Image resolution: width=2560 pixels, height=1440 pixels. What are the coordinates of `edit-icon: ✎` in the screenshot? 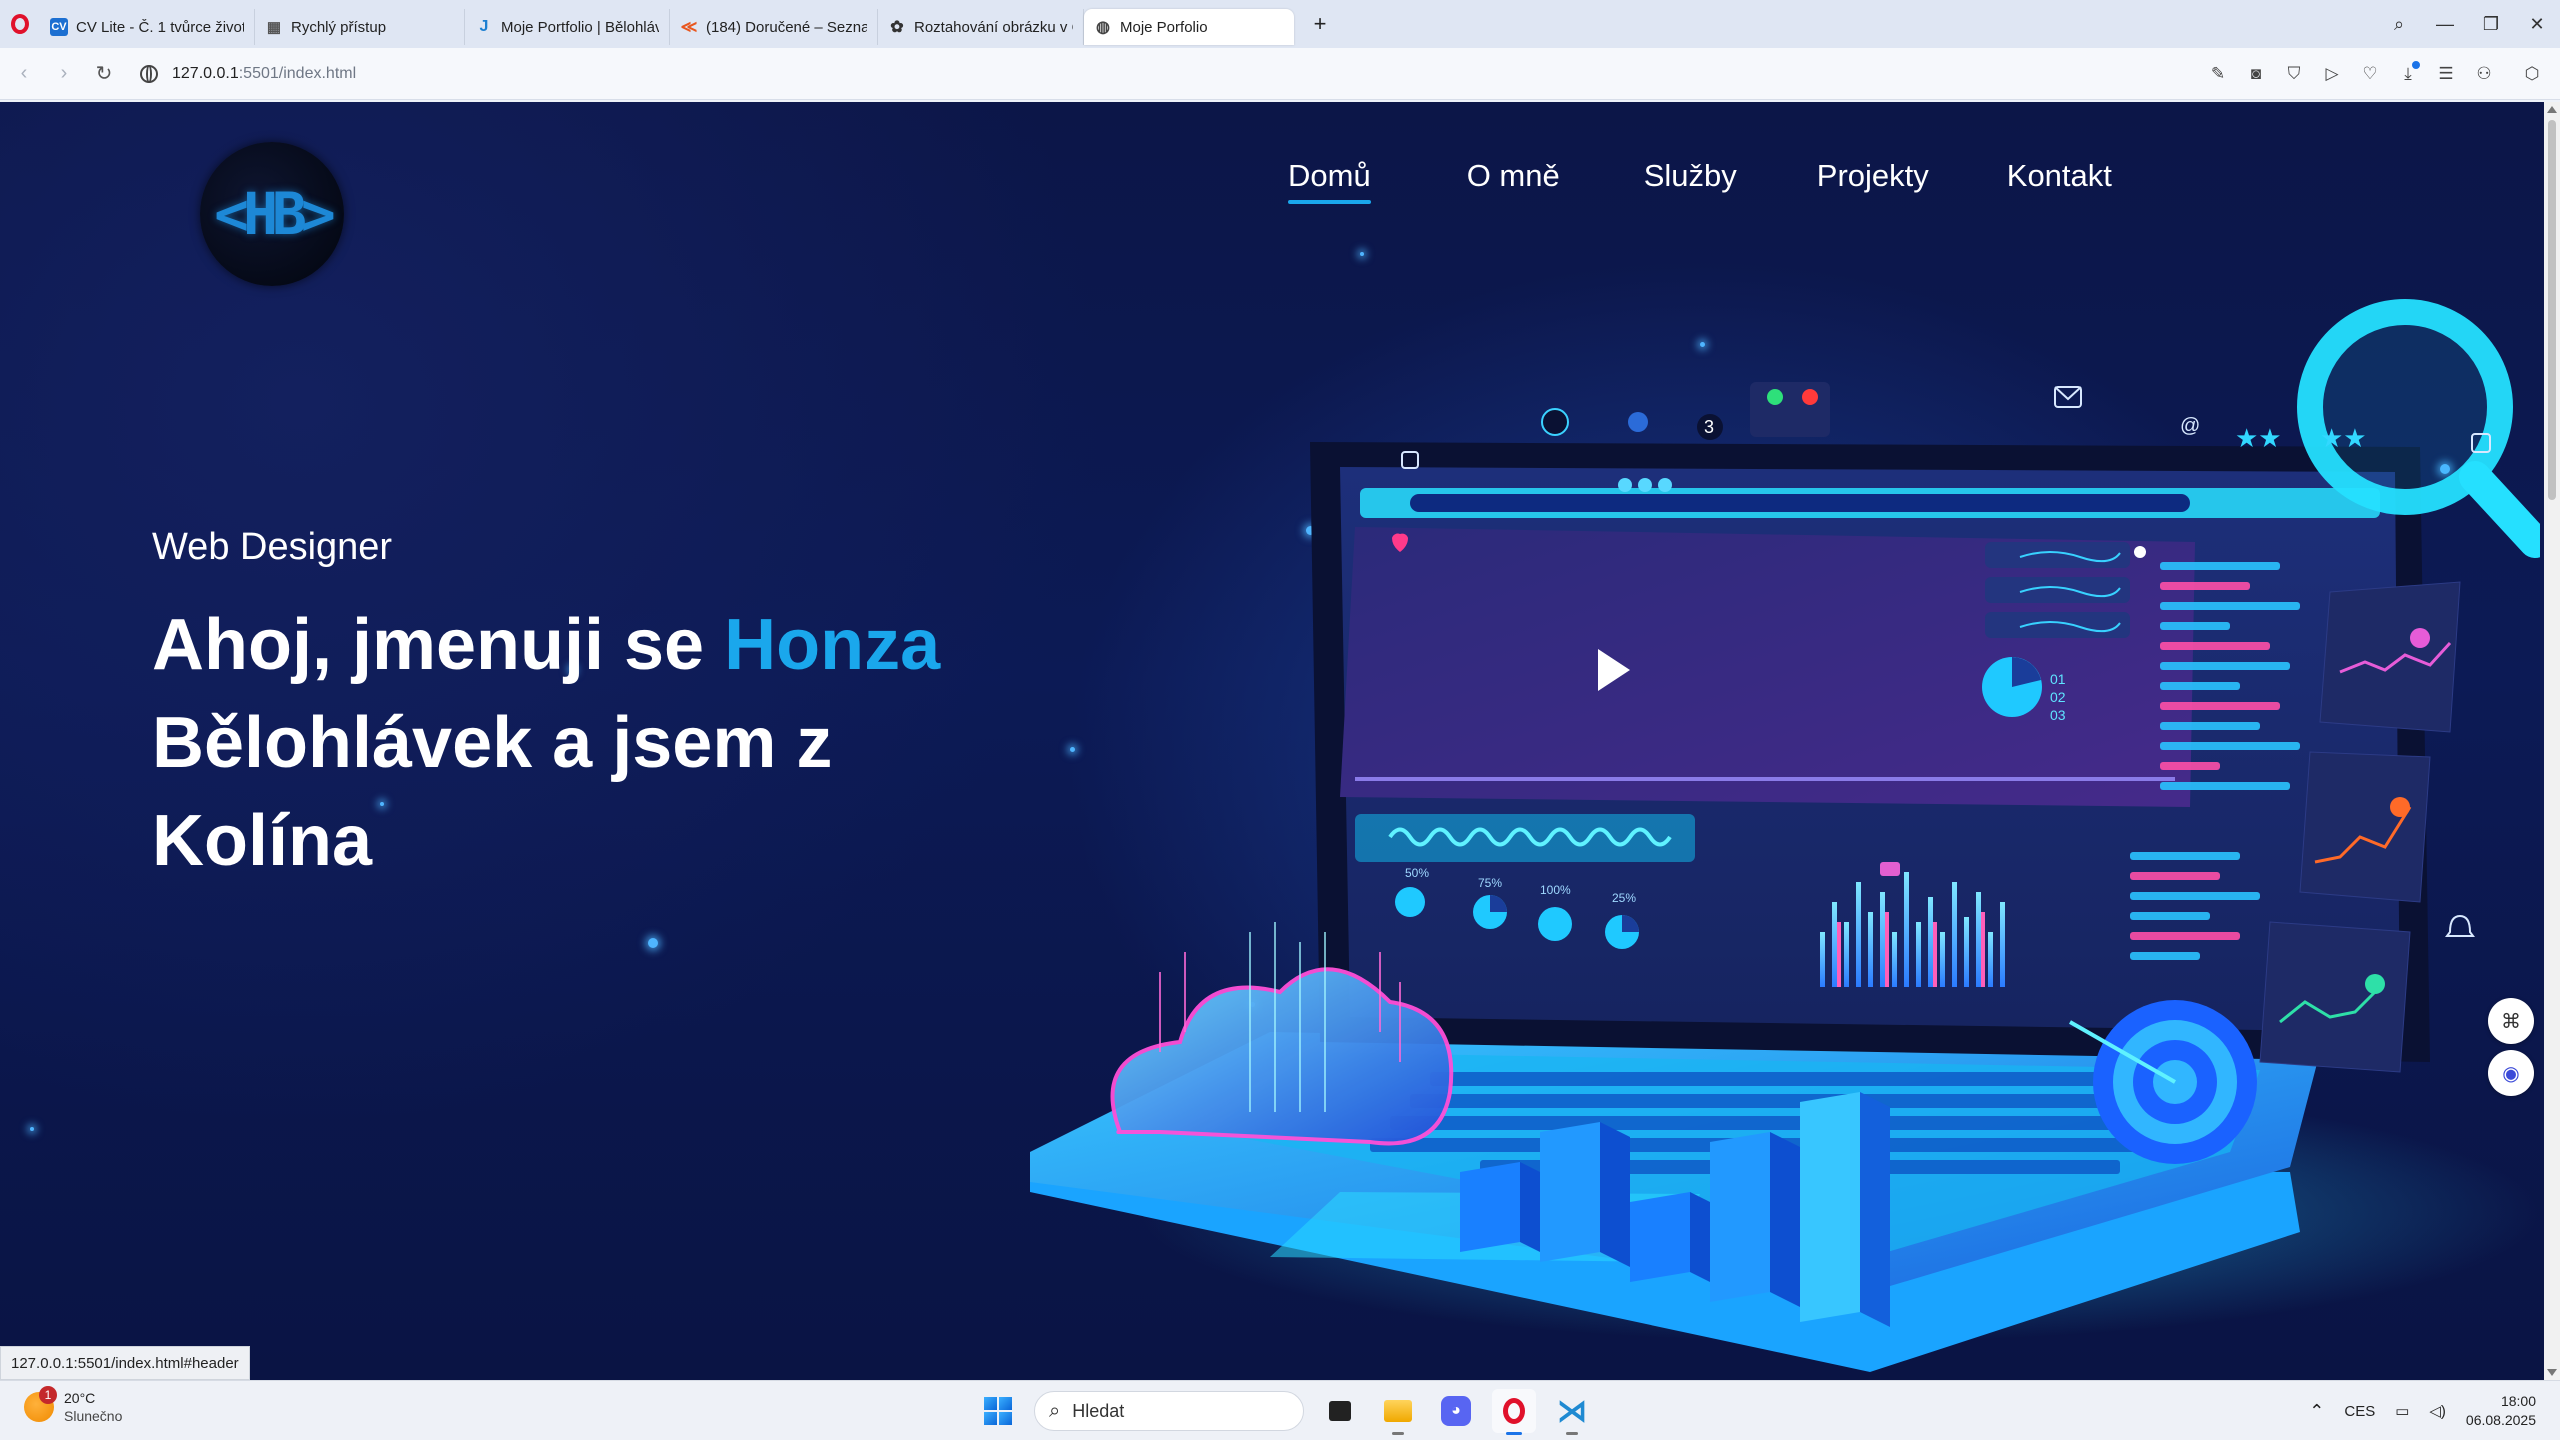 It's located at (2218, 74).